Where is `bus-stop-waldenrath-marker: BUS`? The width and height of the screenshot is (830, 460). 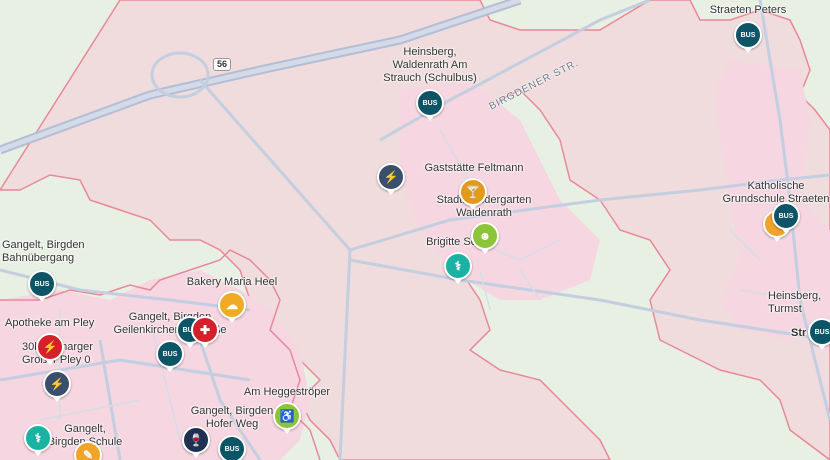
bus-stop-waldenrath-marker: BUS is located at coordinates (430, 105).